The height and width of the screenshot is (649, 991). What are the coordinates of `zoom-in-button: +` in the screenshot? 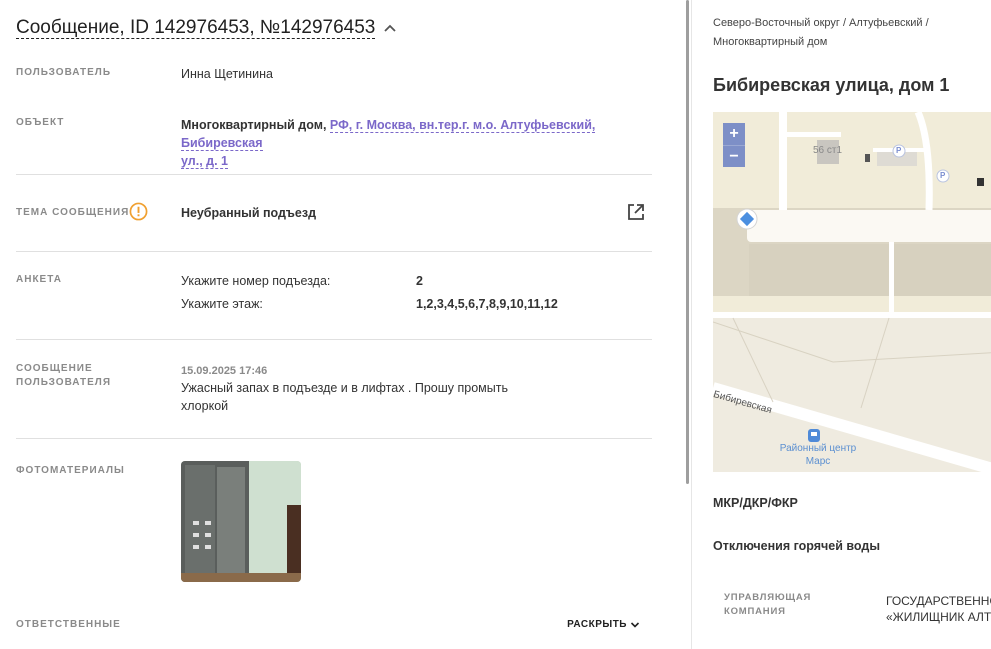 It's located at (734, 134).